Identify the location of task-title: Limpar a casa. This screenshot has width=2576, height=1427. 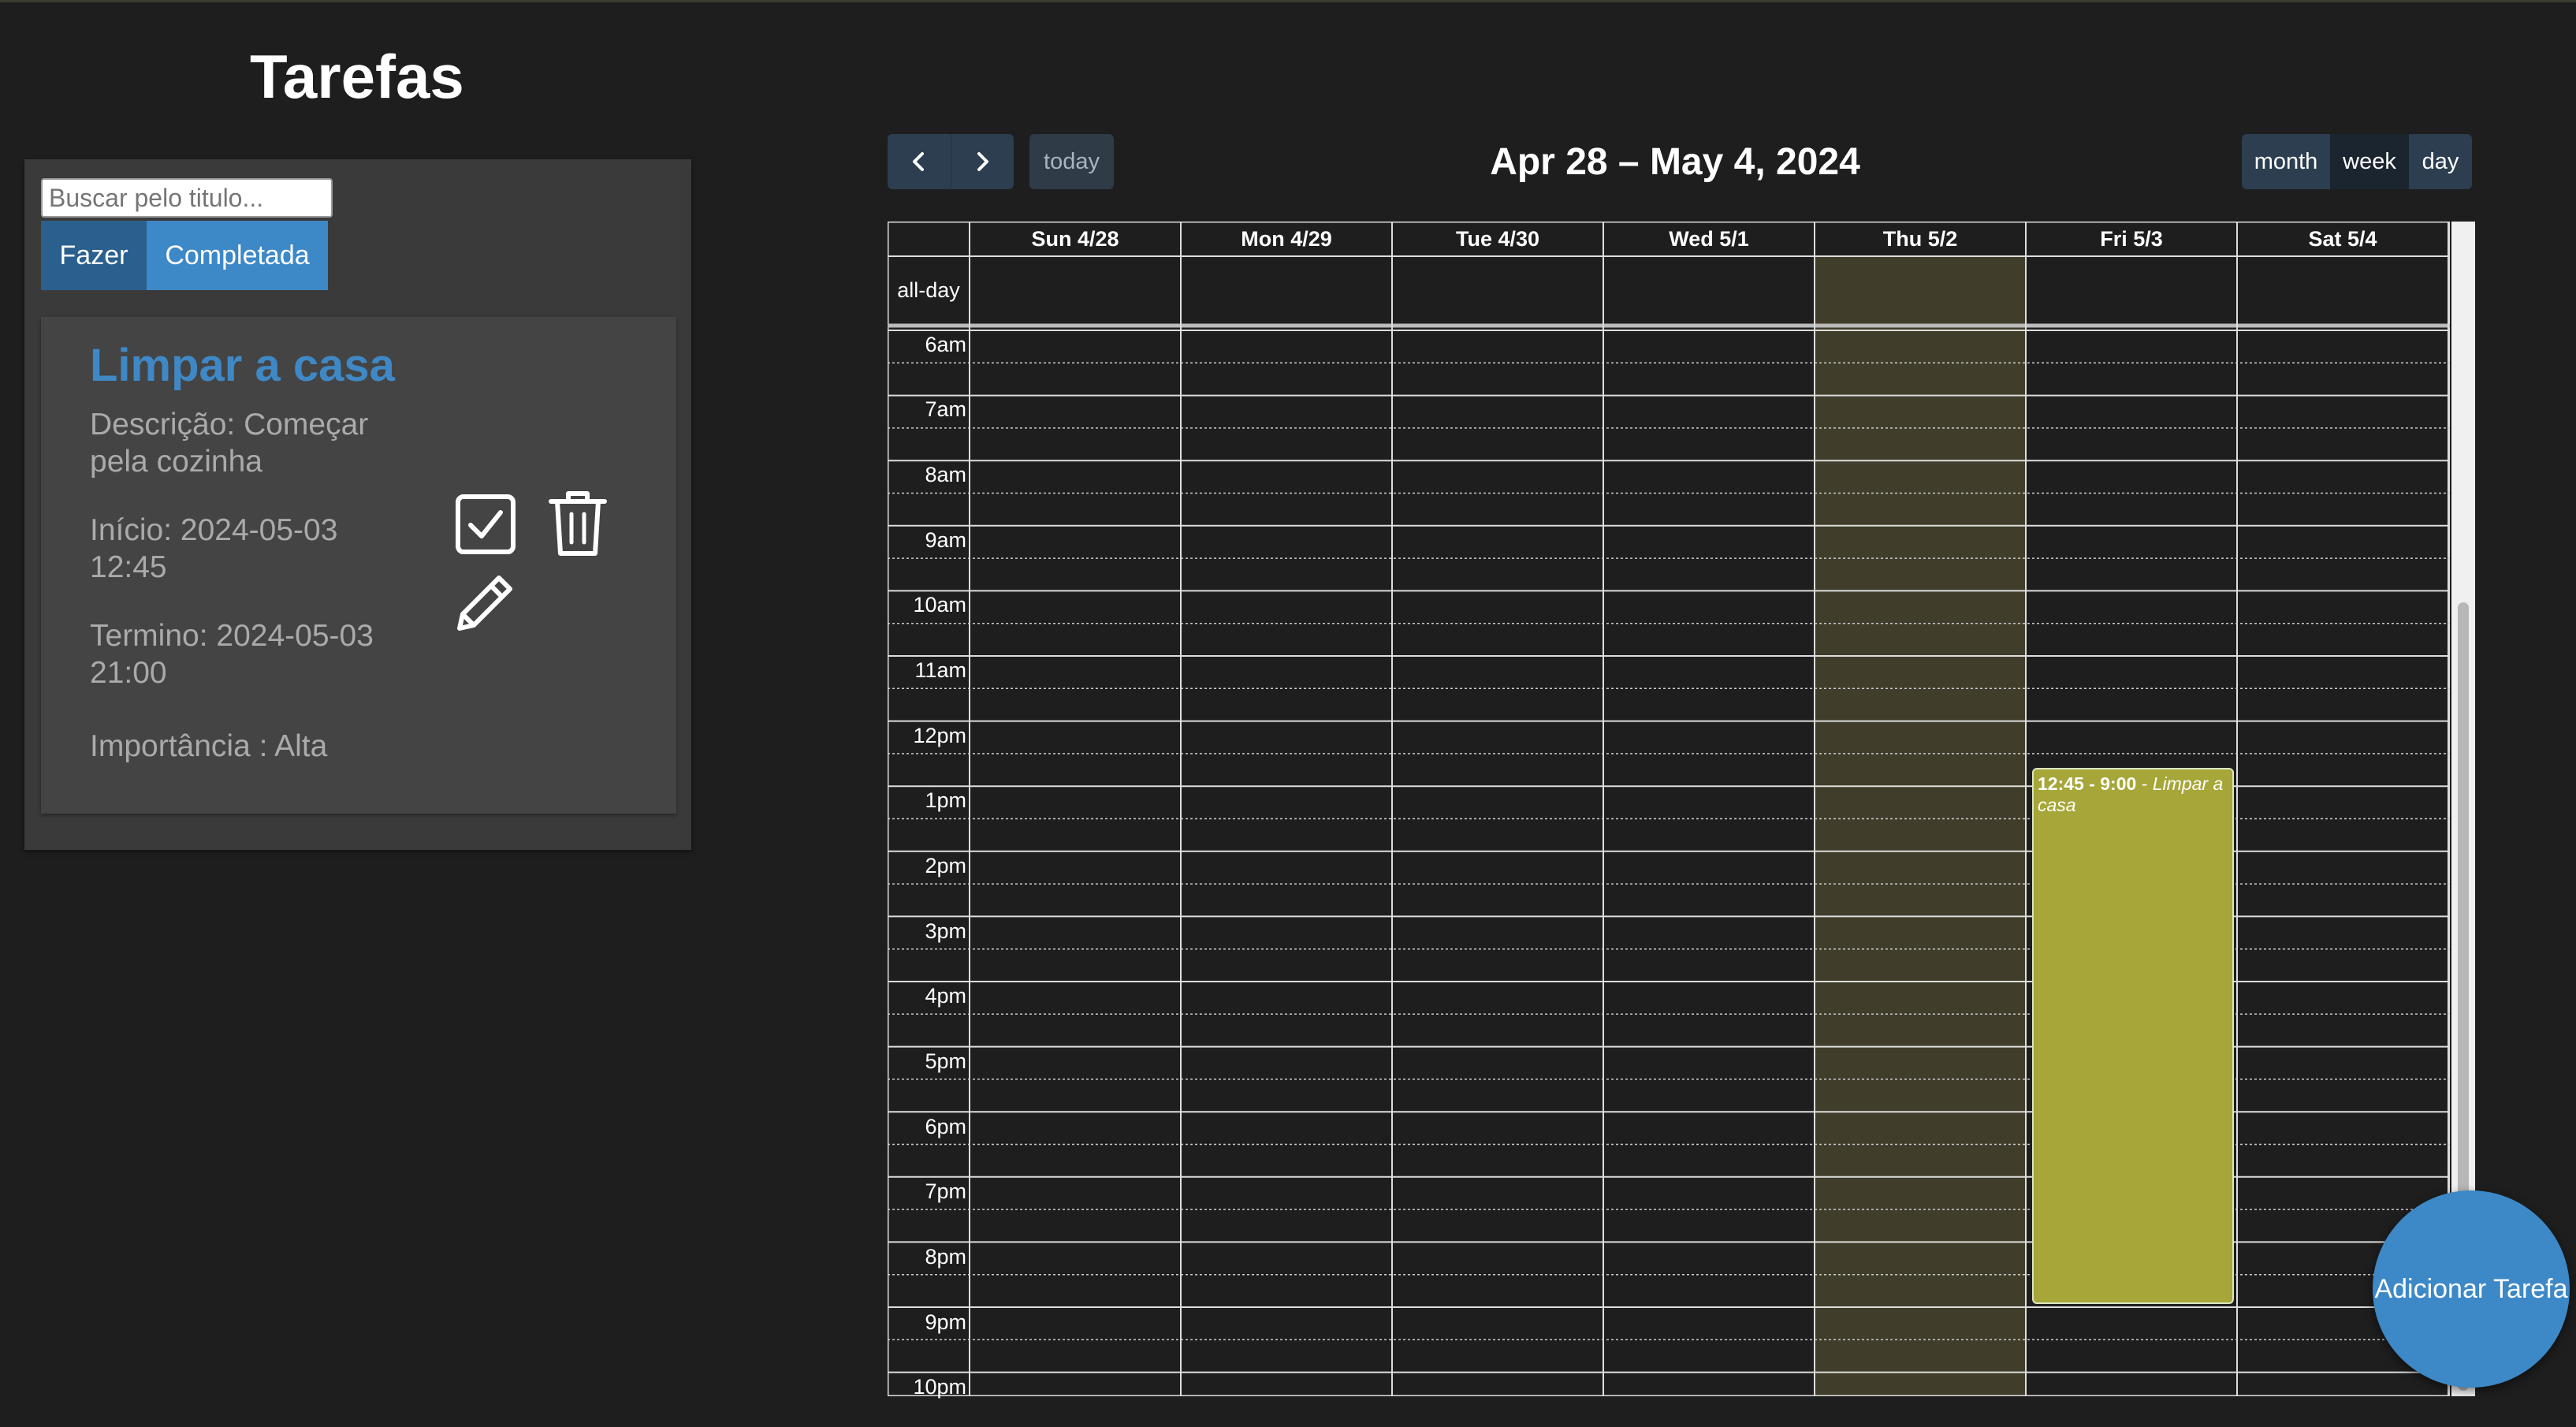
(242, 365).